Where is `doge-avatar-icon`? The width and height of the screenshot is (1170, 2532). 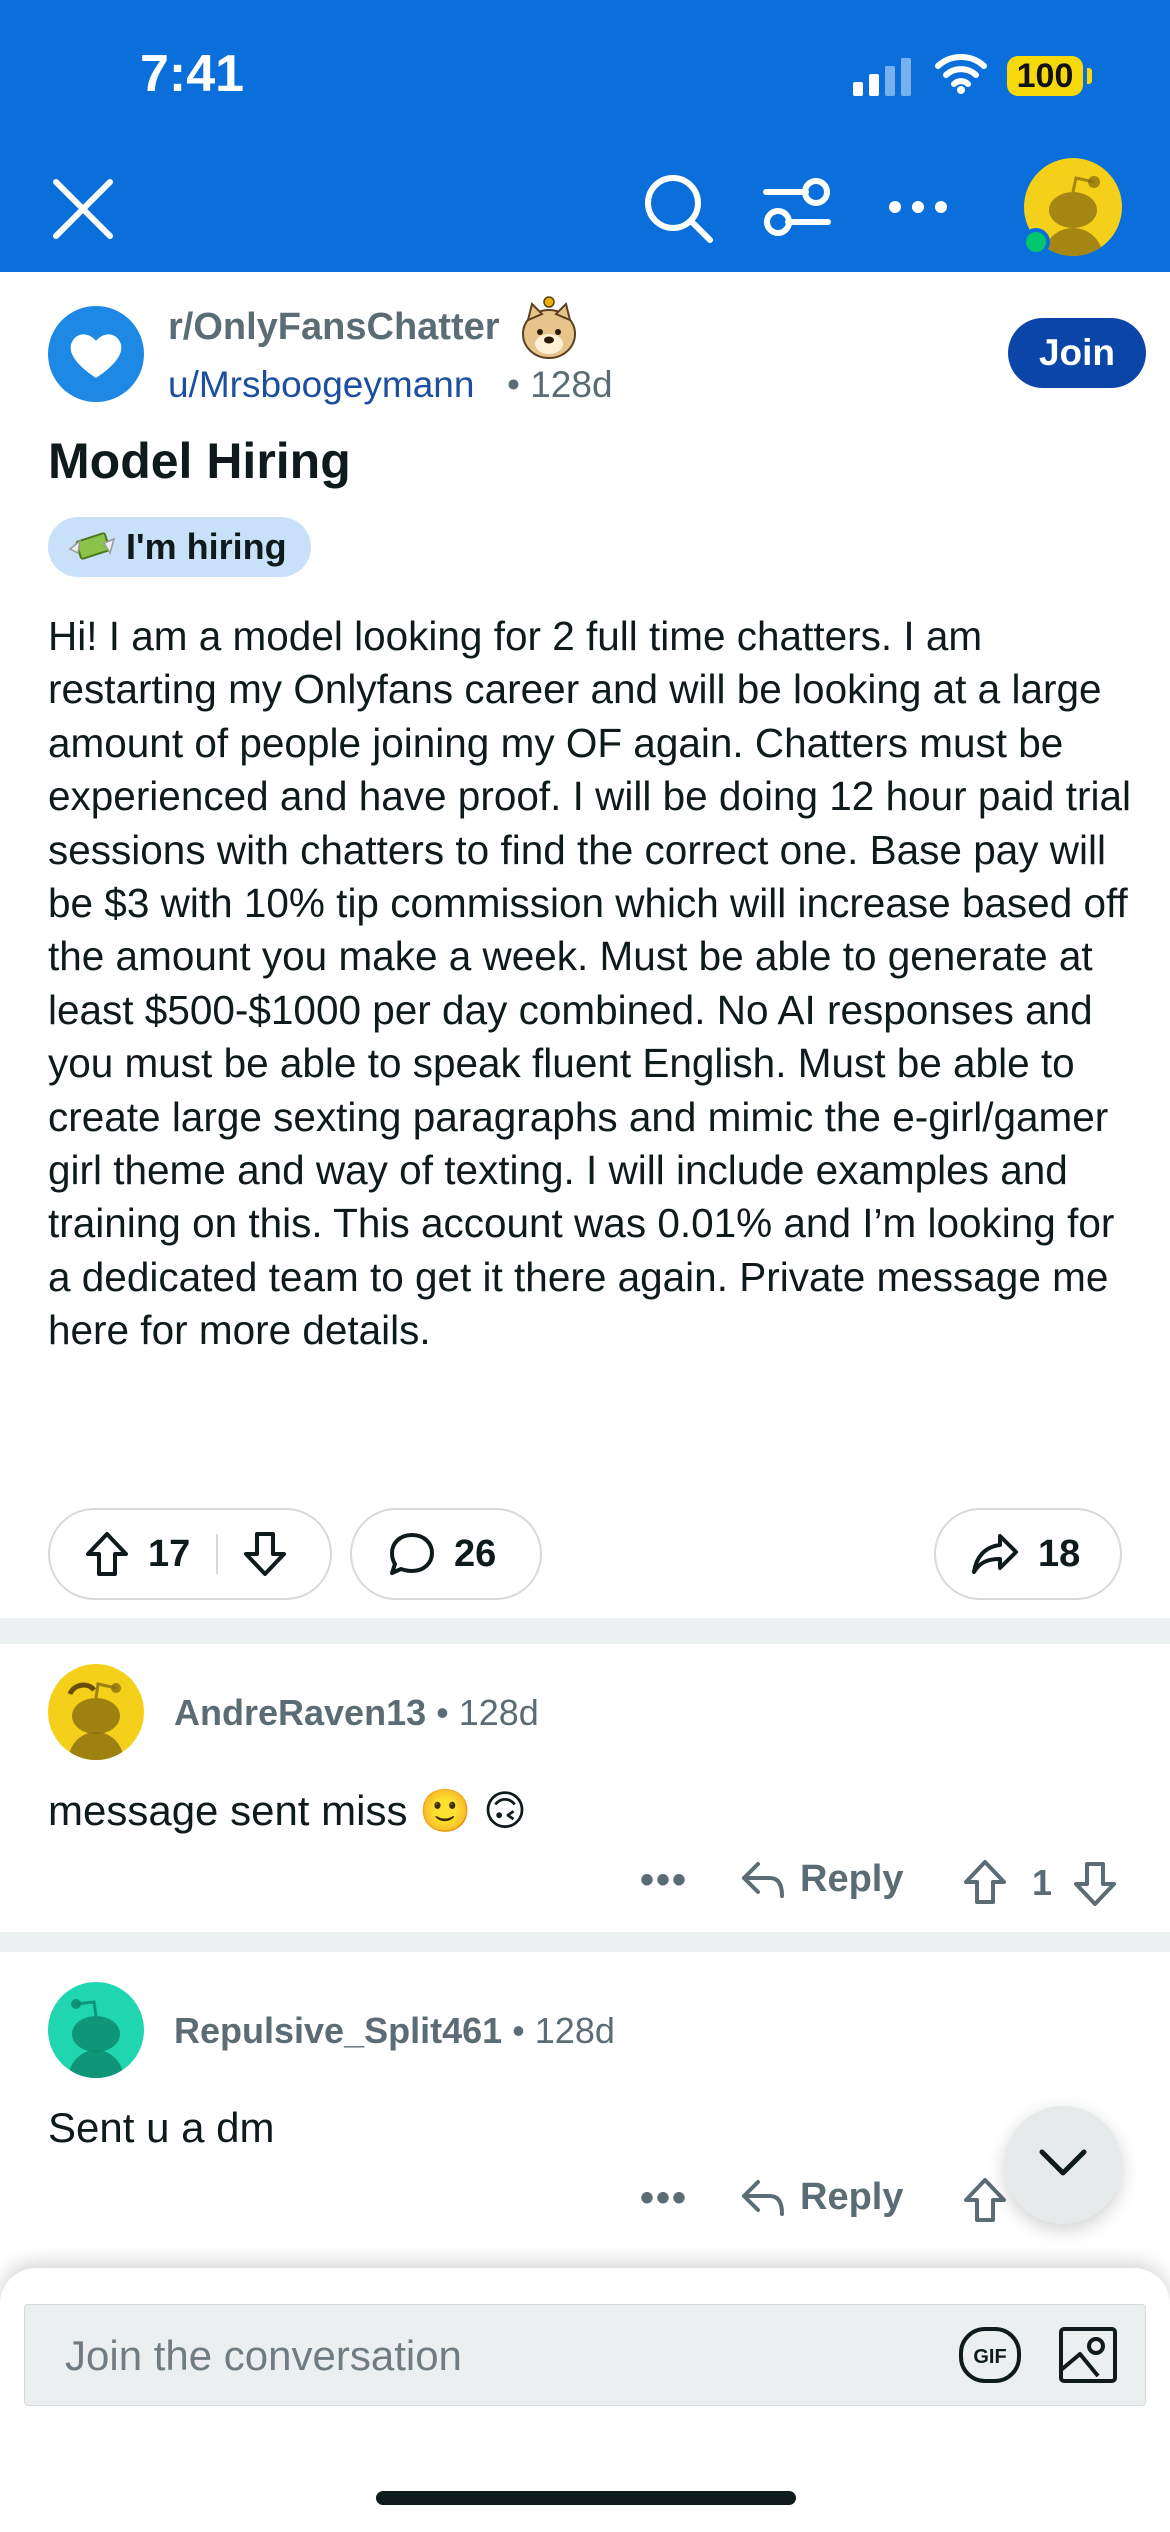
doge-avatar-icon is located at coordinates (549, 327).